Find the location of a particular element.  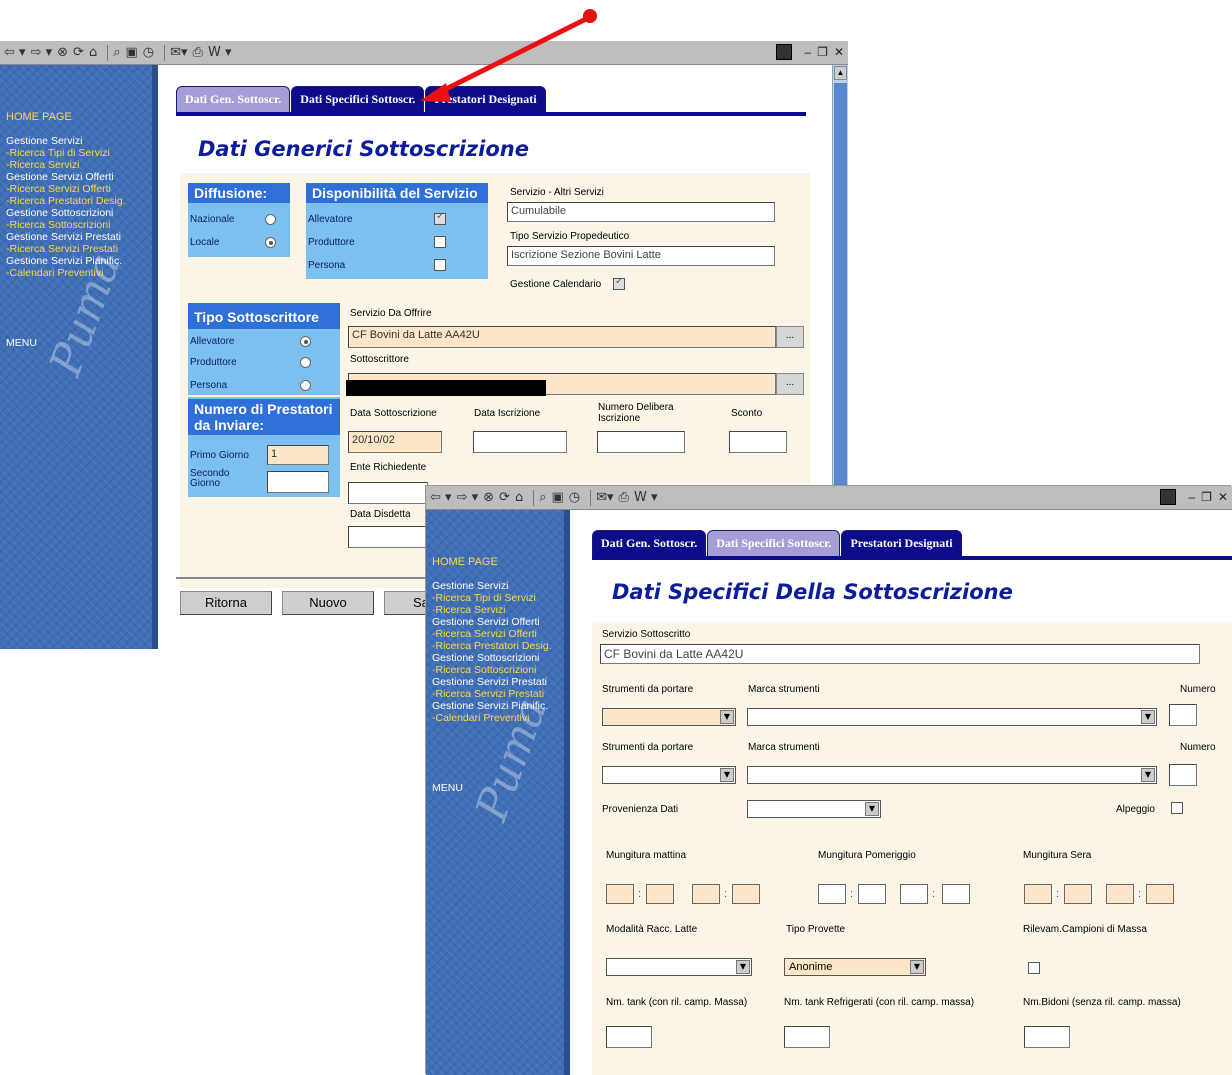

nm-bidoni-field is located at coordinates (1047, 1037).